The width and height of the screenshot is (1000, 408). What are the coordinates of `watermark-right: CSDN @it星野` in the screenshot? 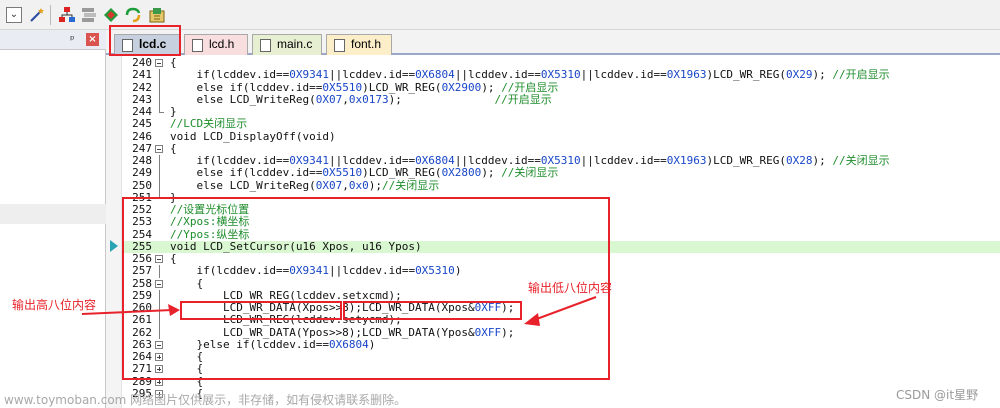 It's located at (937, 395).